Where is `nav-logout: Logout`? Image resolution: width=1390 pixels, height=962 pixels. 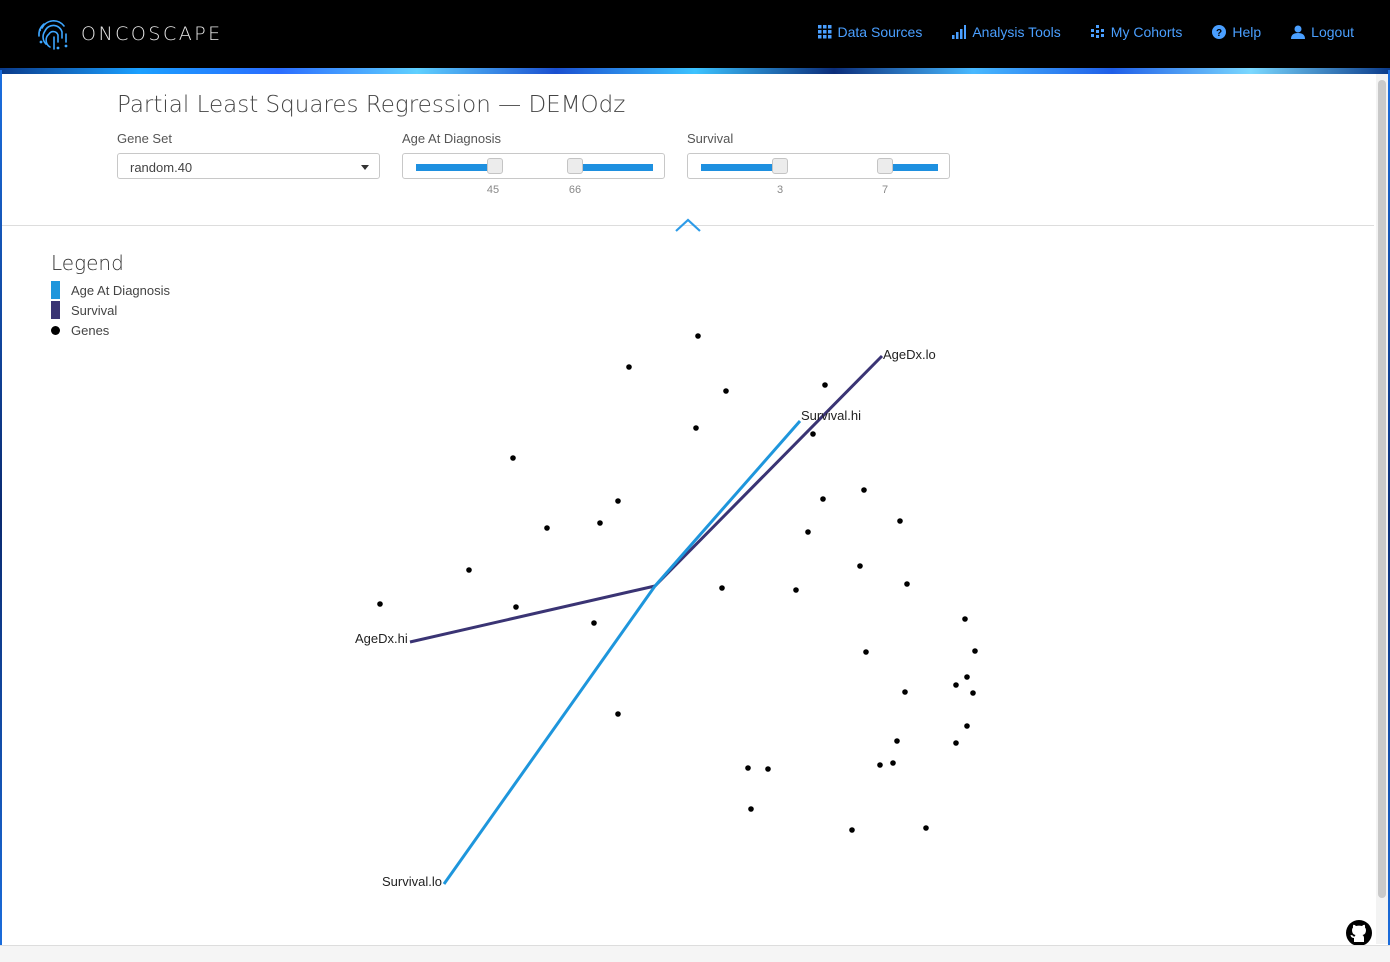 nav-logout: Logout is located at coordinates (1322, 32).